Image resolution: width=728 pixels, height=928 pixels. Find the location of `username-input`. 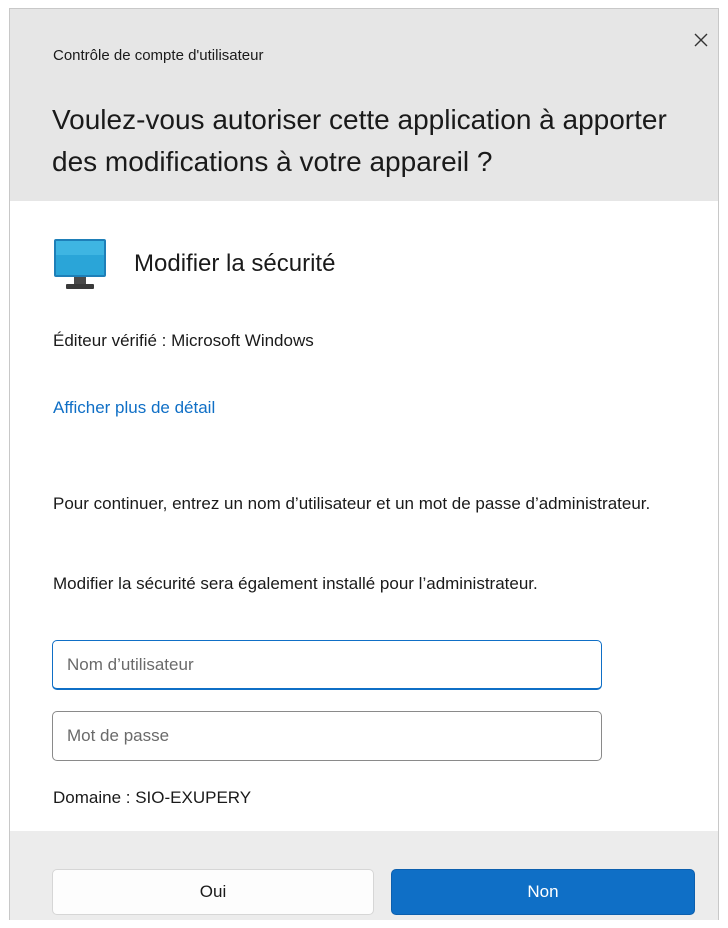

username-input is located at coordinates (327, 665).